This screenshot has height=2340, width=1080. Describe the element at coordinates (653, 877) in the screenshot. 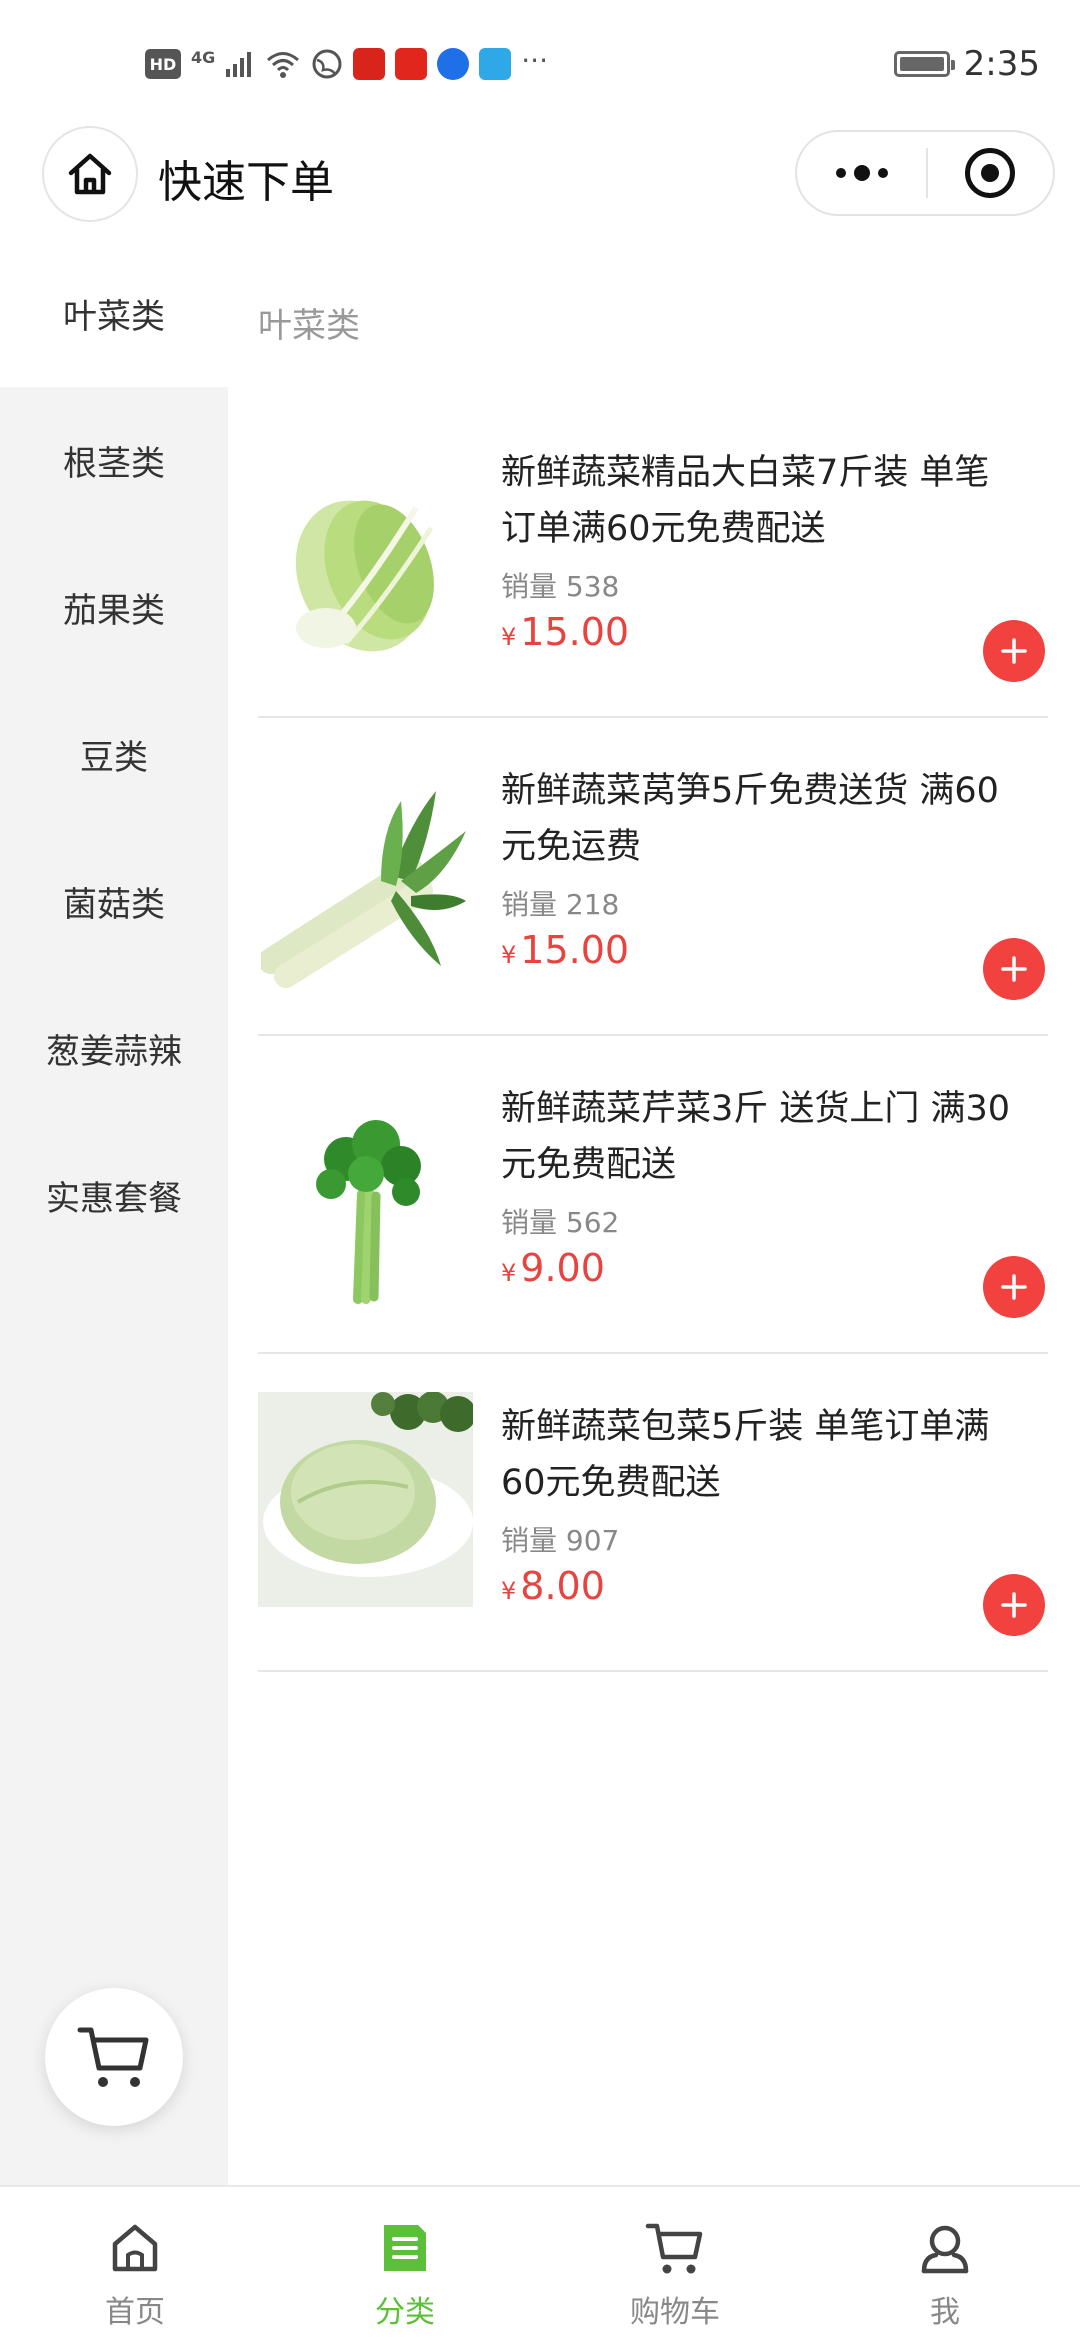

I see `product-item: 新鲜蔬菜莴笋5斤免费送货 满60元免运费 销量 218 ¥15.00` at that location.